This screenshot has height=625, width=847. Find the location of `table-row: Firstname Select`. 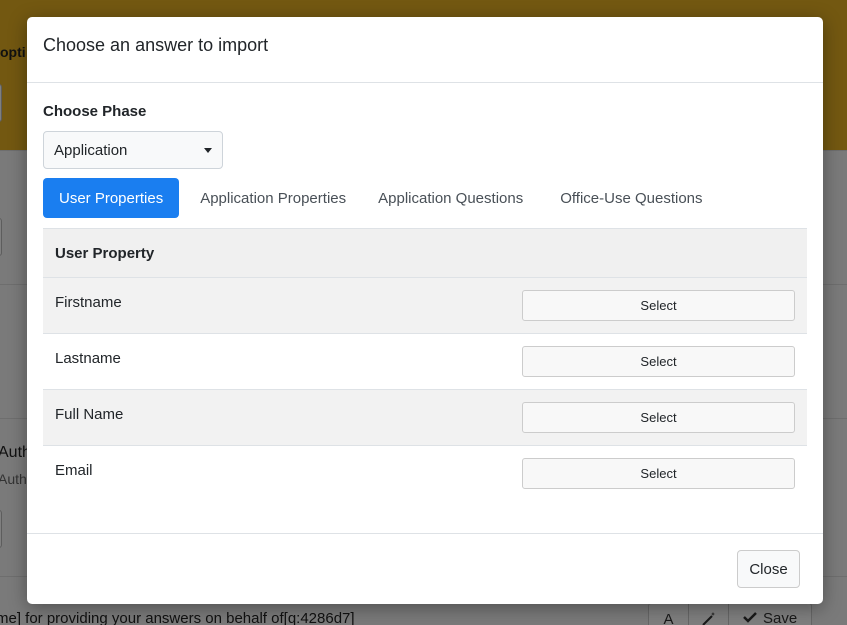

table-row: Firstname Select is located at coordinates (425, 306).